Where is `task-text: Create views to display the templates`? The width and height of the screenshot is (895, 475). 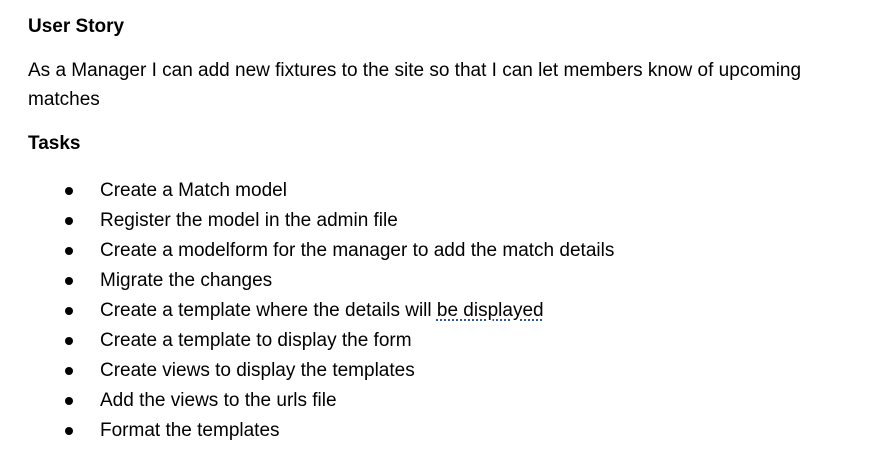
task-text: Create views to display the templates is located at coordinates (257, 370).